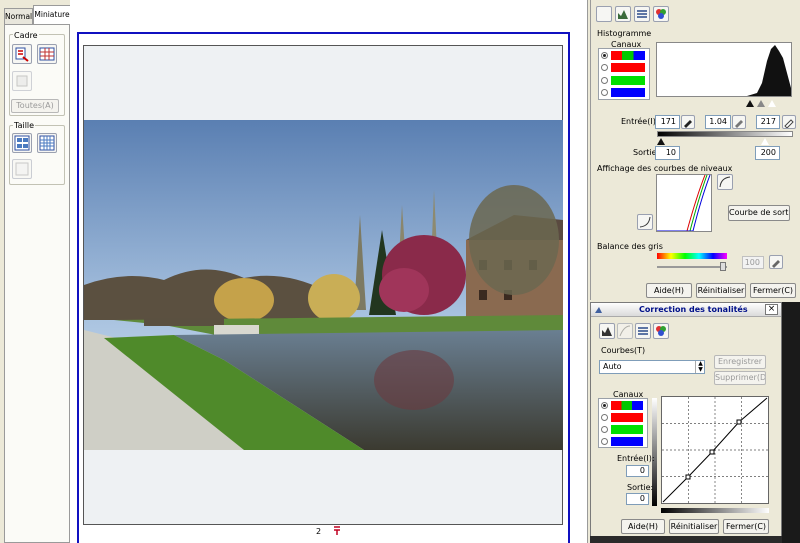  What do you see at coordinates (604, 14) in the screenshot?
I see `tool-blank-icon` at bounding box center [604, 14].